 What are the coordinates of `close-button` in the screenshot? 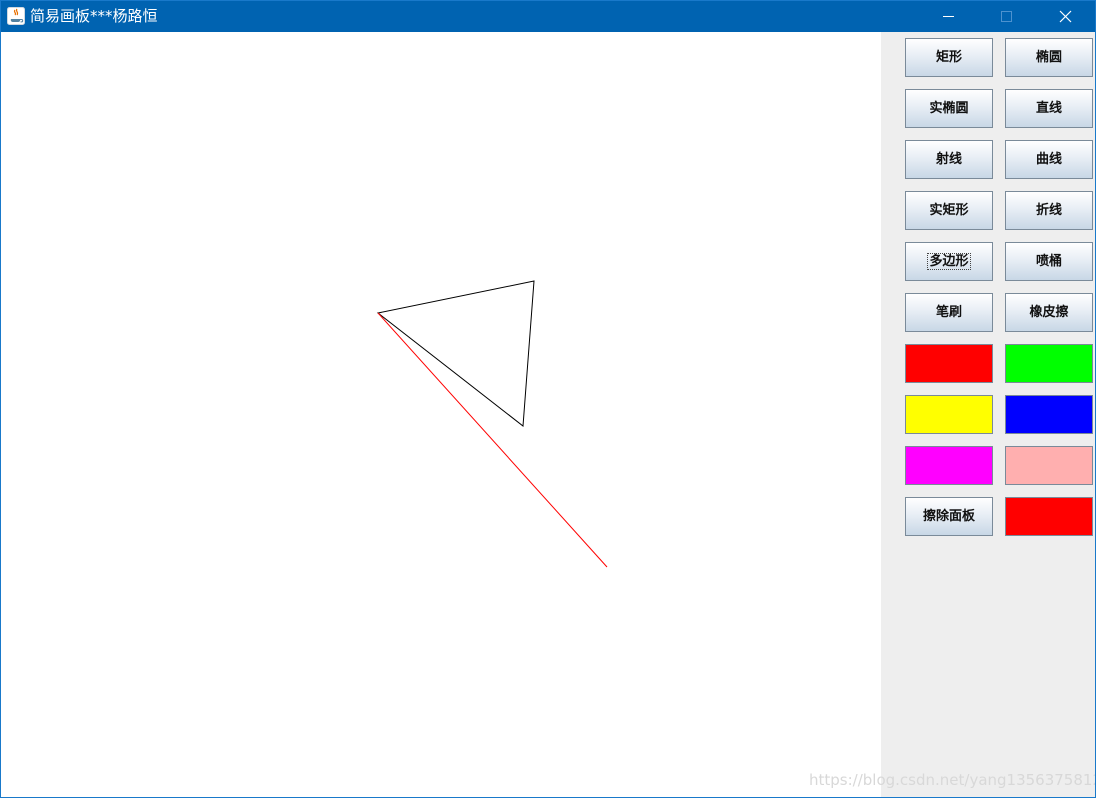 It's located at (1066, 16).